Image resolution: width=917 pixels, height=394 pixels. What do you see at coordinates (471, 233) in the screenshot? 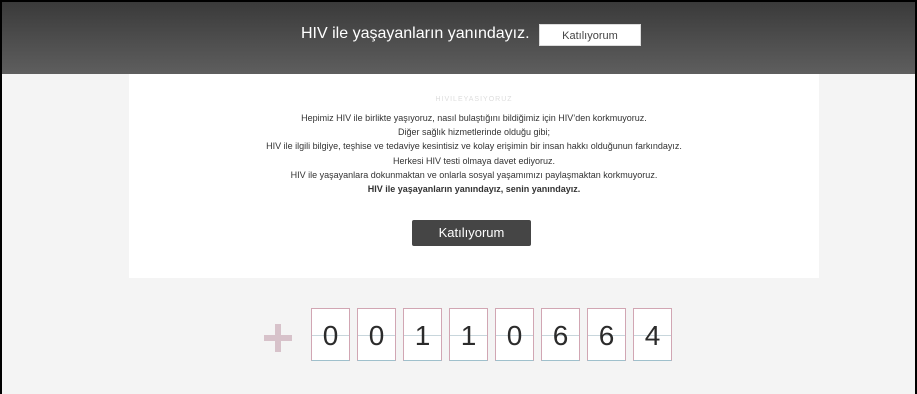
I see `agree-button: Katılıyorum` at bounding box center [471, 233].